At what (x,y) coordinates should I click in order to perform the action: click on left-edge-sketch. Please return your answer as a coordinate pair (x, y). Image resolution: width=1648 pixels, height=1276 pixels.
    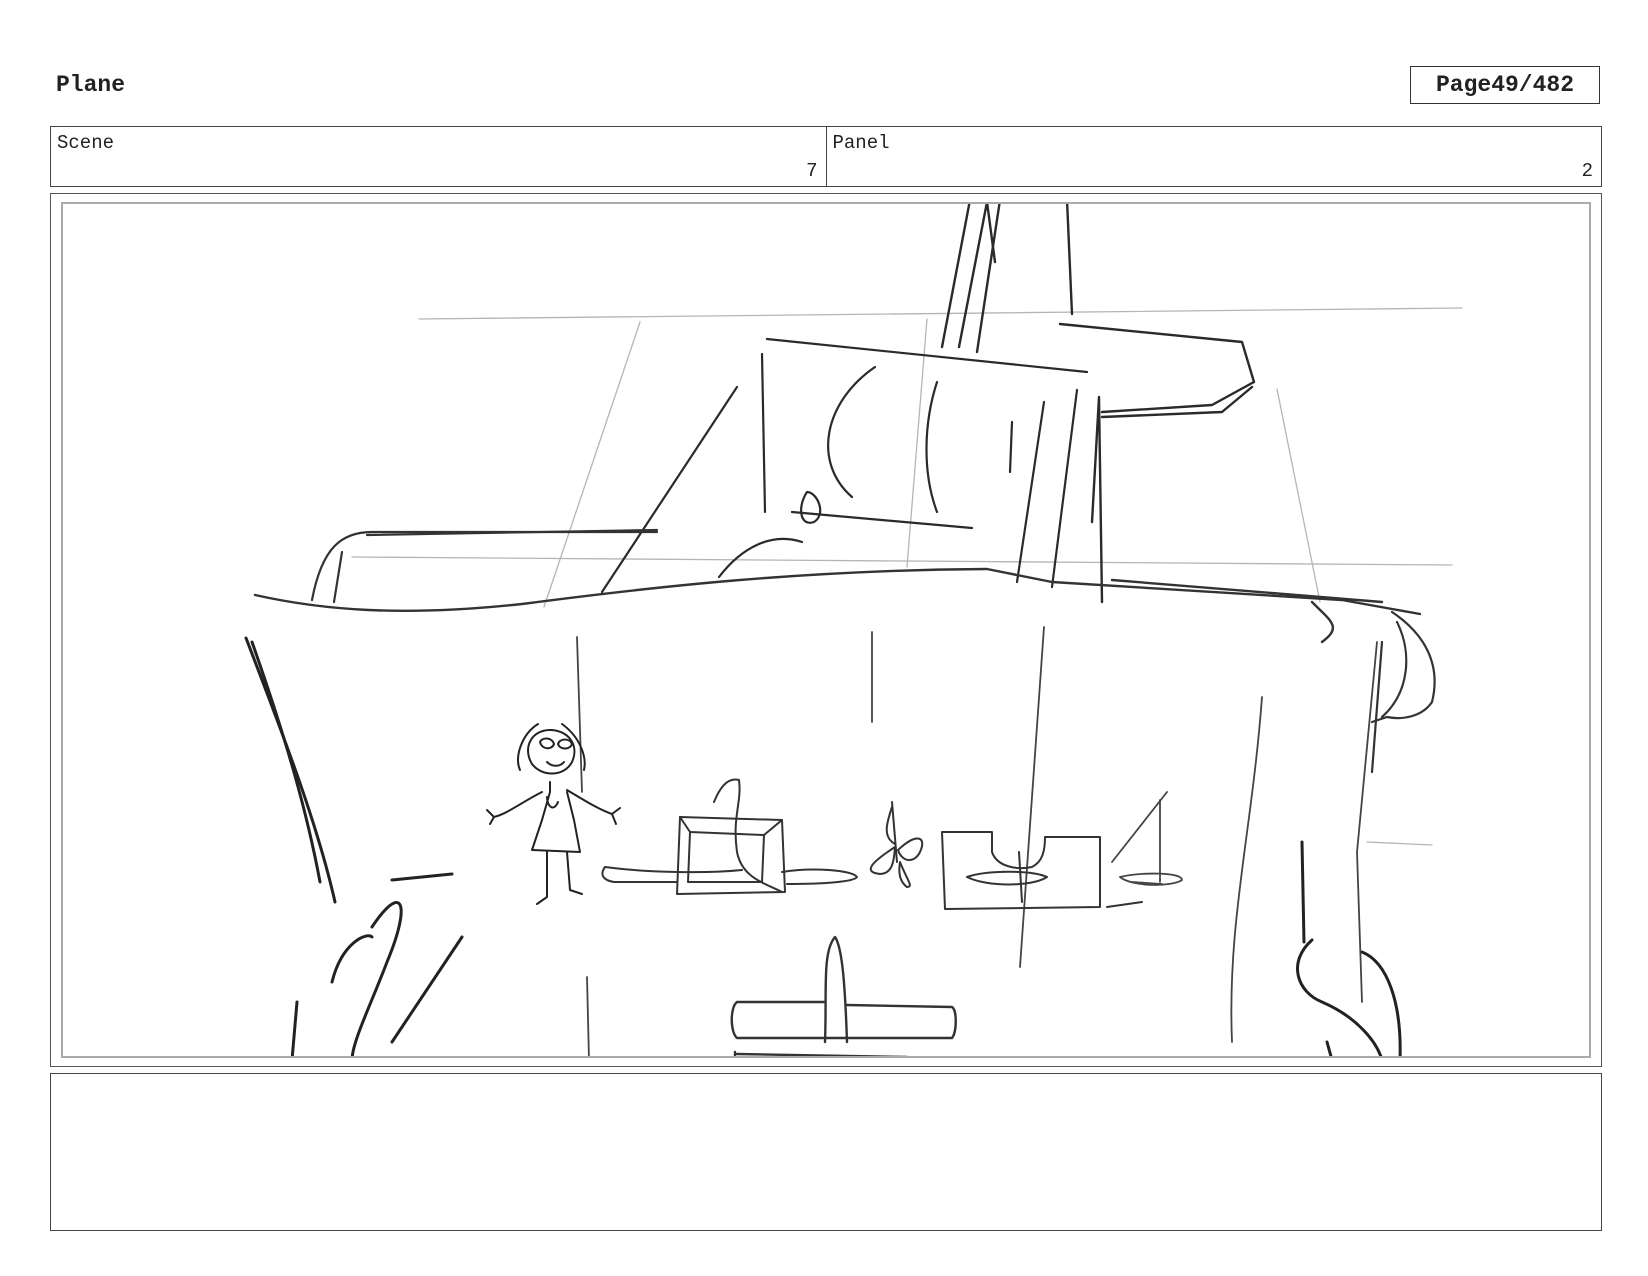
    Looking at the image, I should click on (354, 846).